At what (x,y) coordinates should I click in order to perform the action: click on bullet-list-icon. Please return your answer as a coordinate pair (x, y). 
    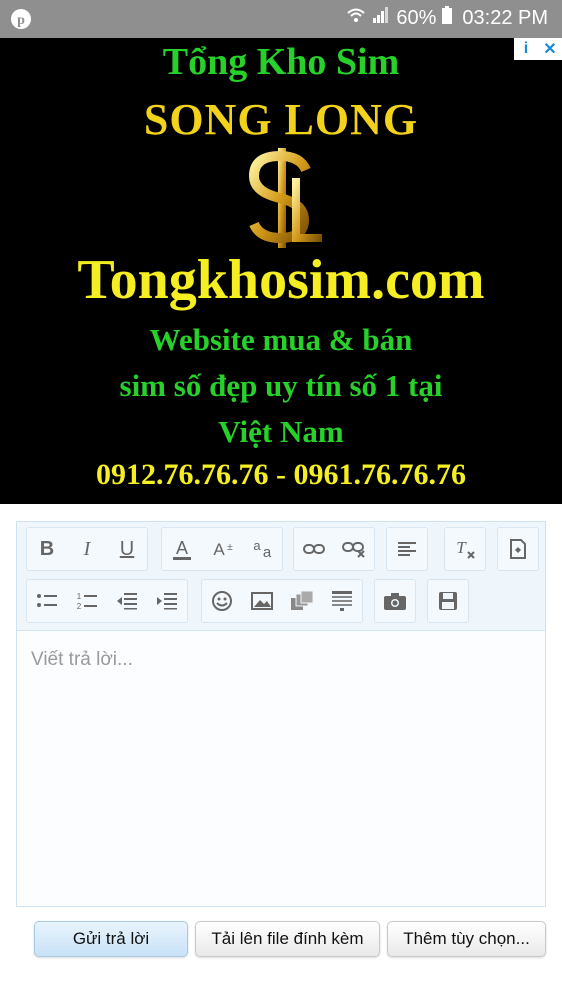
    Looking at the image, I should click on (47, 601).